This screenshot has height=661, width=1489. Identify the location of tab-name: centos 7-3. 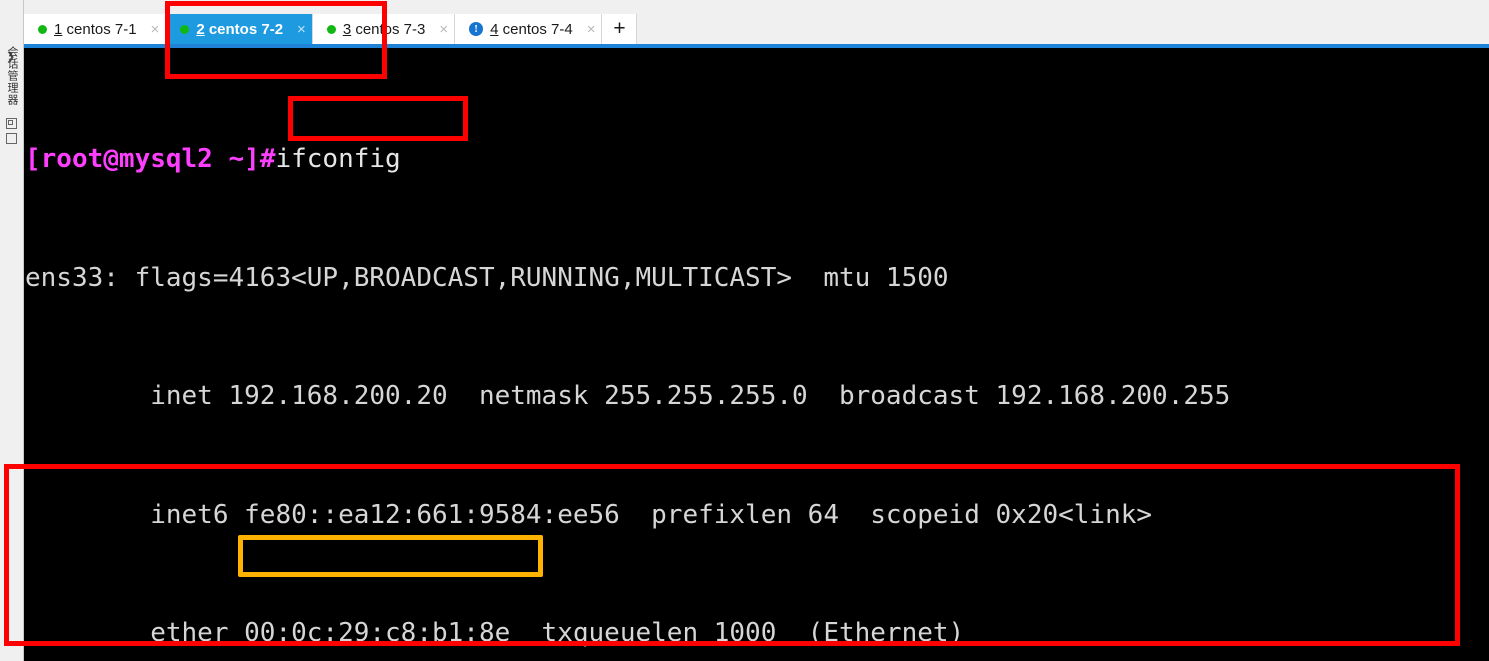
(388, 29).